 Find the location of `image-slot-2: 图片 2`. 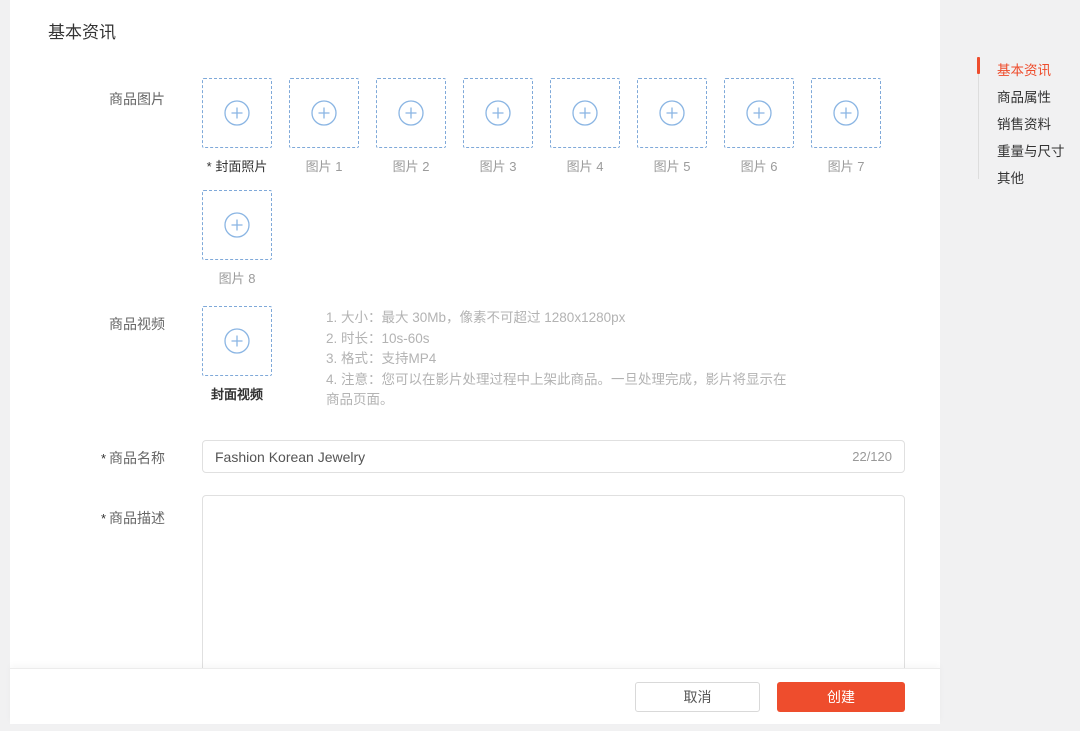

image-slot-2: 图片 2 is located at coordinates (411, 126).